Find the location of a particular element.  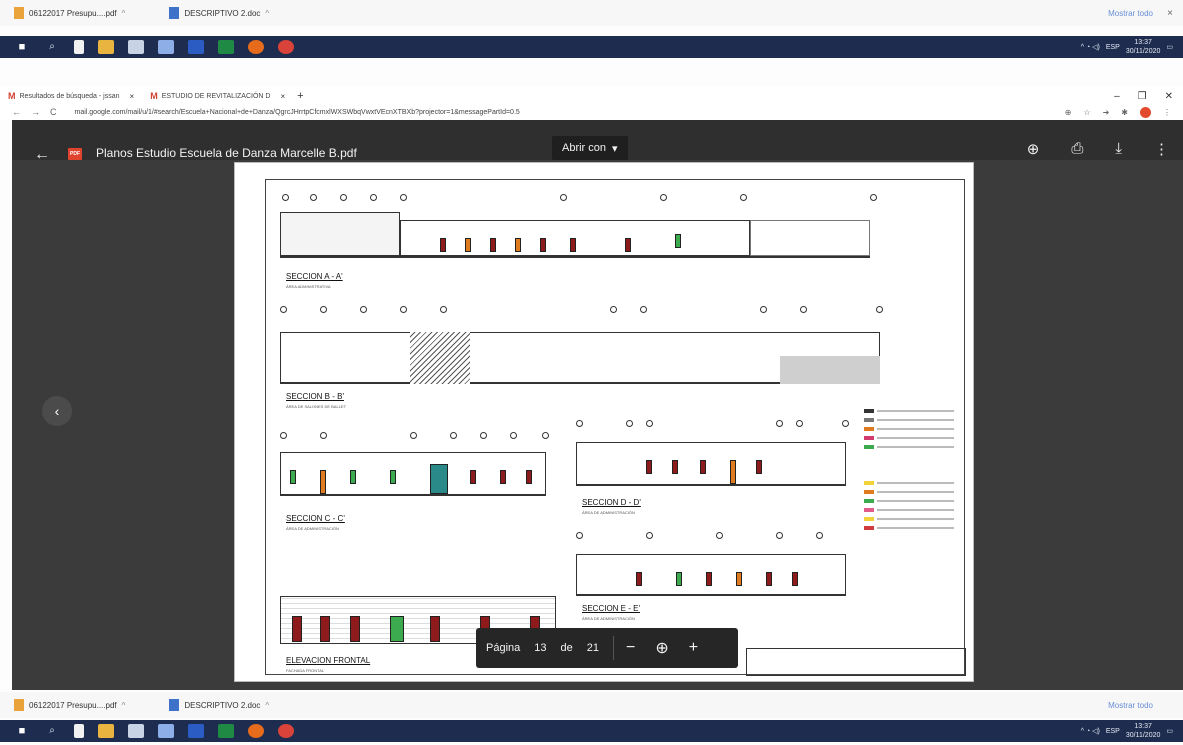

address-bar-actions: ⊕ ☆ ➜ ✱ ⋮ is located at coordinates (1118, 112).